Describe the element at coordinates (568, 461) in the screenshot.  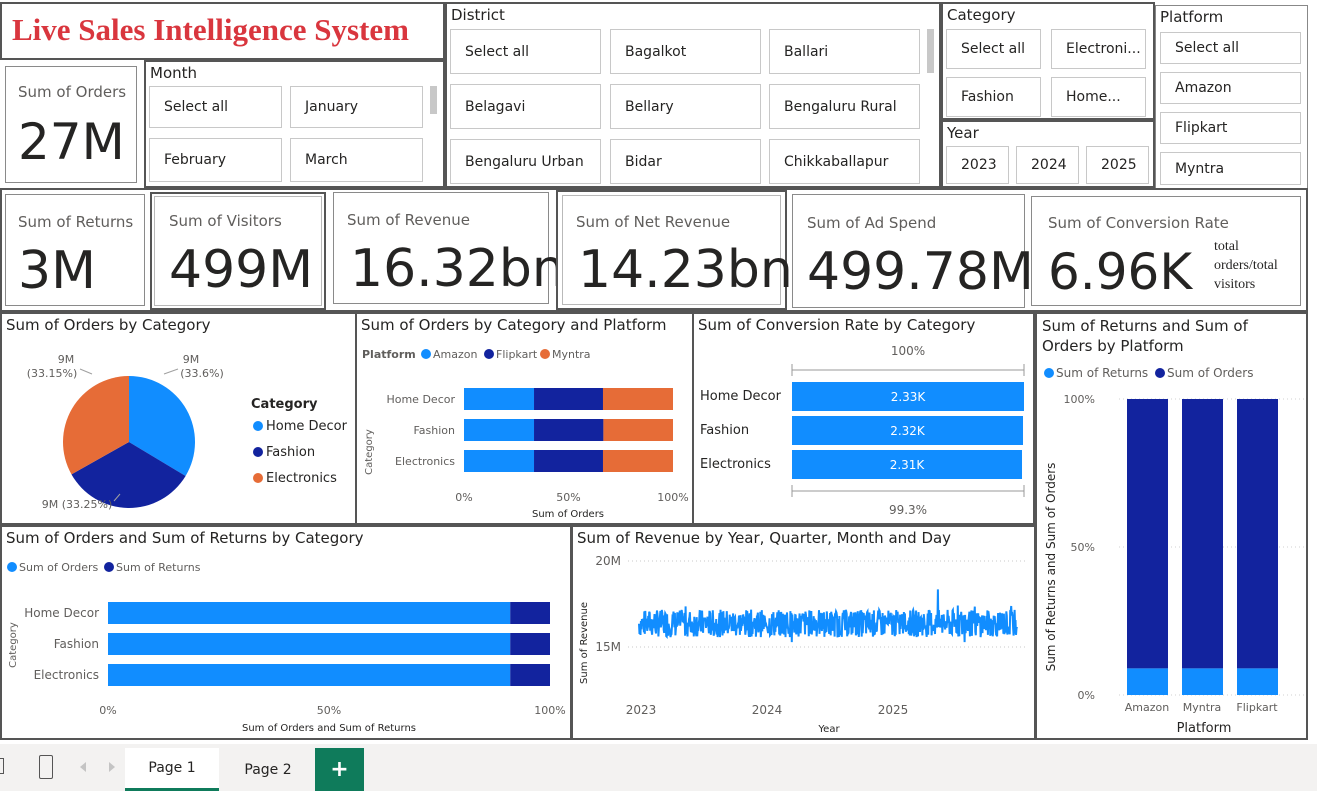
I see `platform-bar-electronics-flipkart` at that location.